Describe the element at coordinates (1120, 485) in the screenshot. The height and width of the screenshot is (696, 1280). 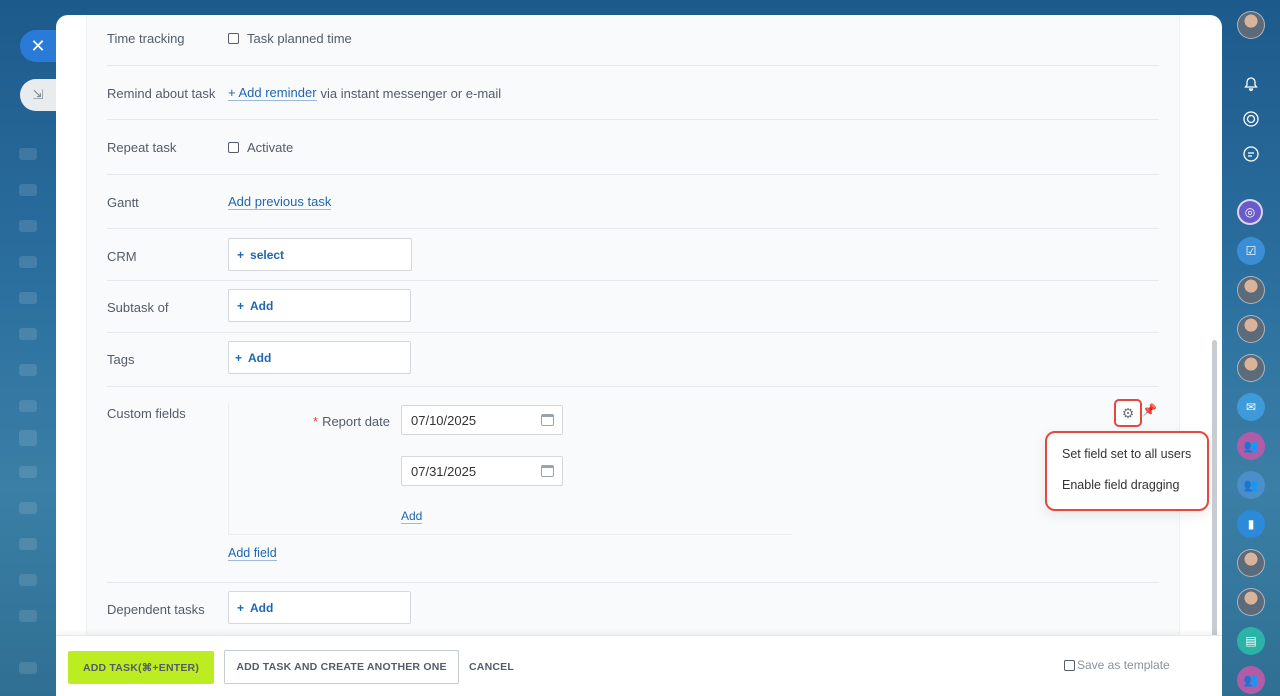
I see `menu-item-enable-dragging: Enable field dragging` at that location.